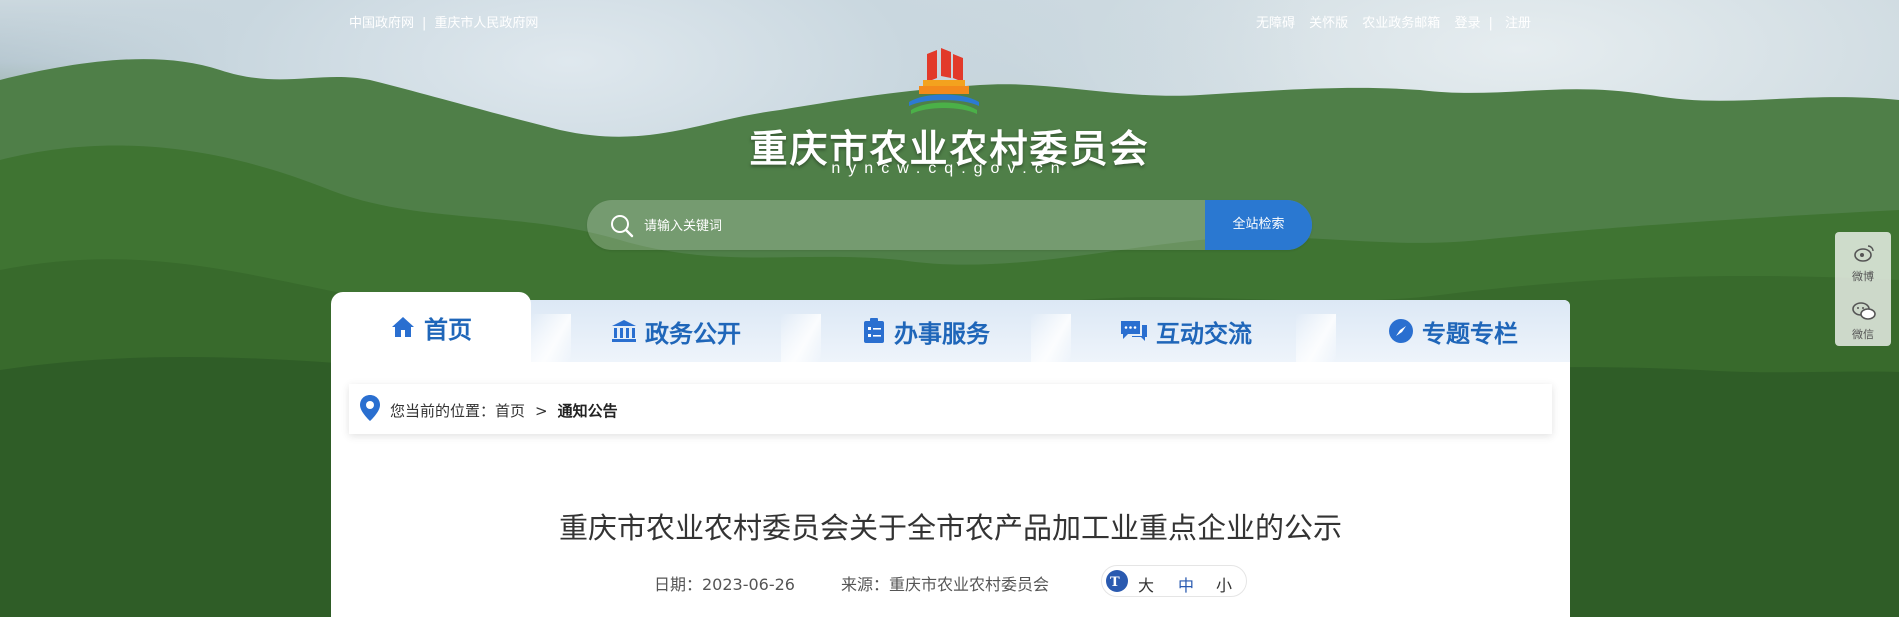 This screenshot has height=617, width=1899. I want to click on tab-interaction: 互动交流, so click(1186, 331).